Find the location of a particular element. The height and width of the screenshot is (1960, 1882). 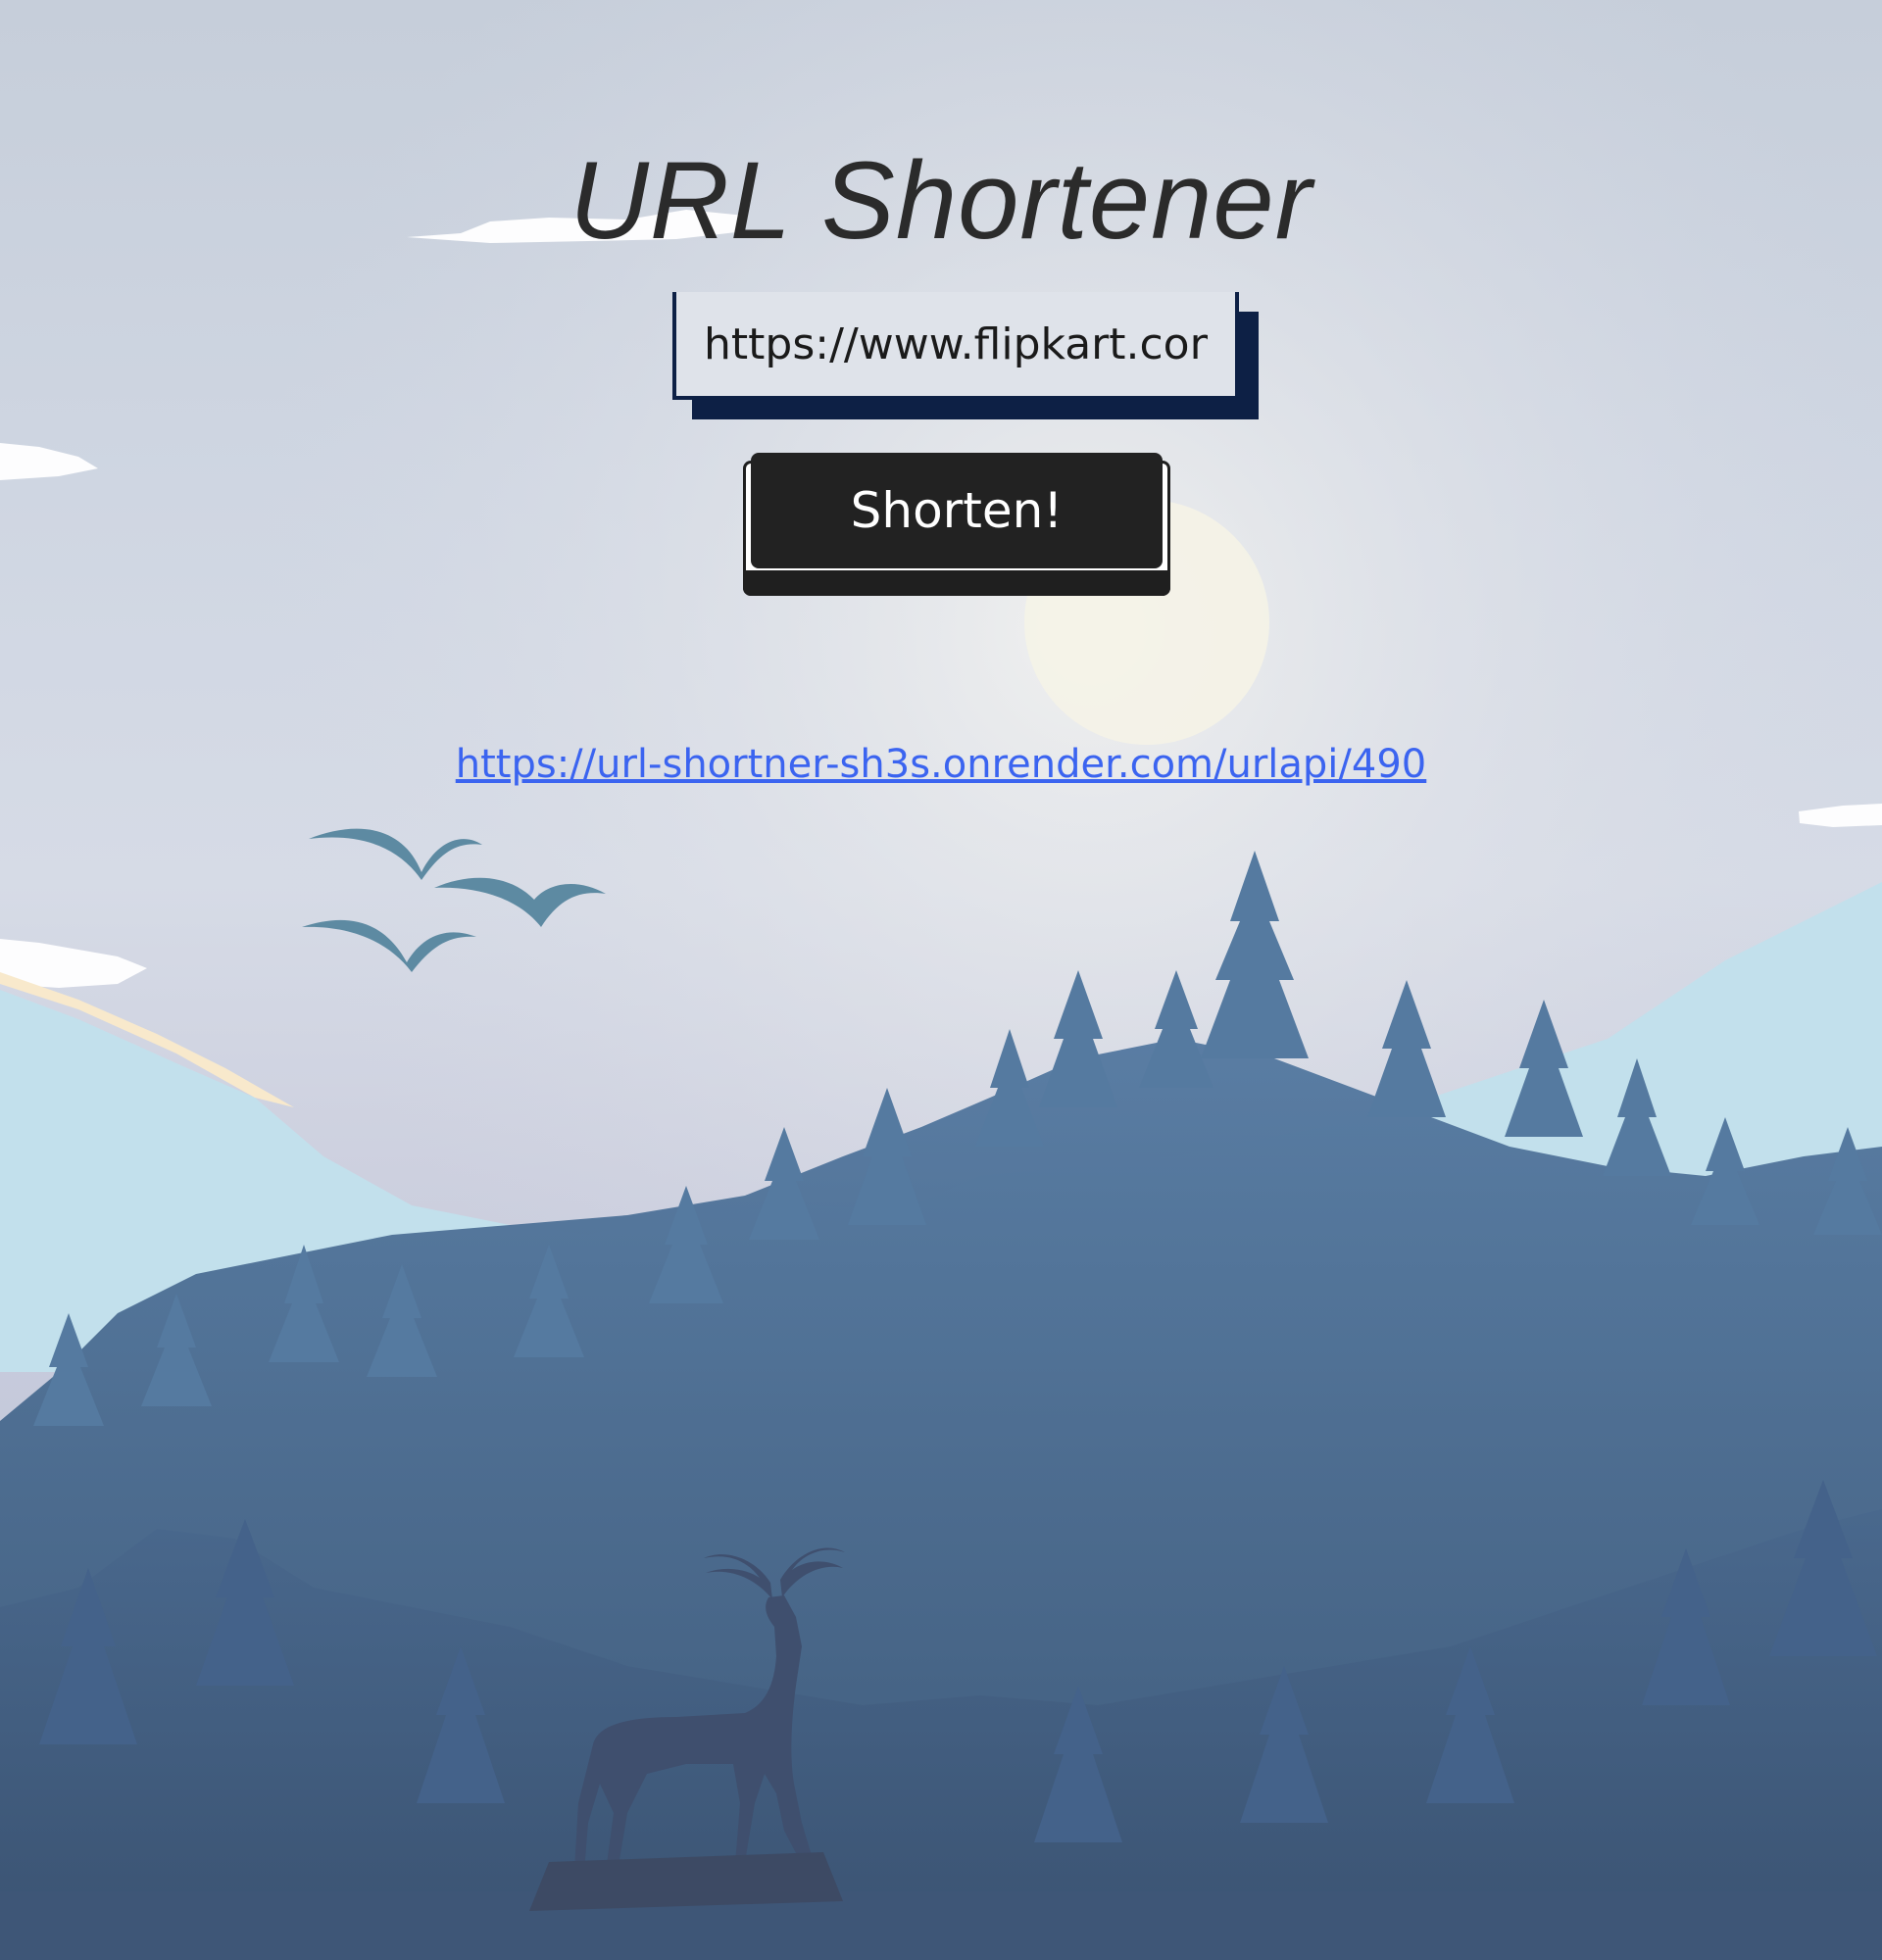

button-shadow-bottom is located at coordinates (957, 583).